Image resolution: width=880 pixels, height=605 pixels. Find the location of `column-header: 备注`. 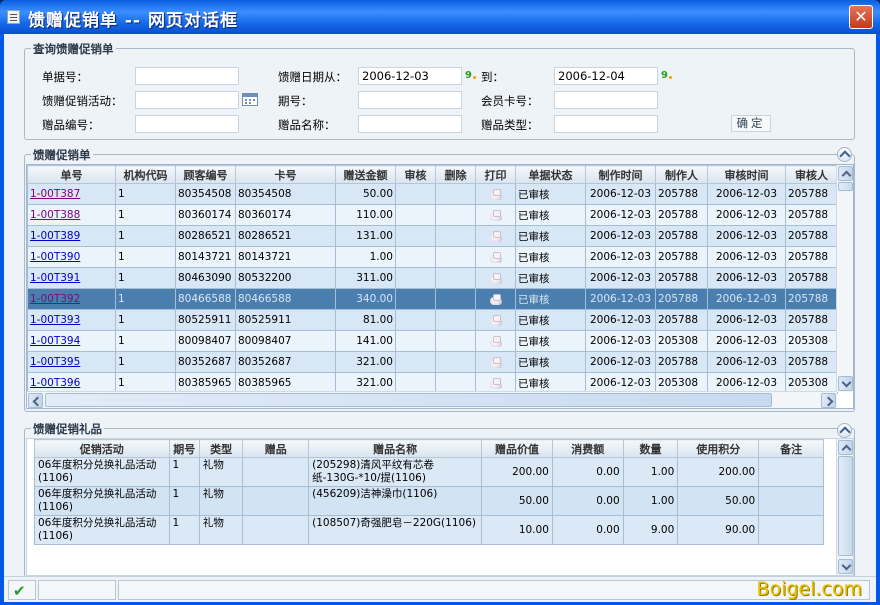

column-header: 备注 is located at coordinates (791, 448).